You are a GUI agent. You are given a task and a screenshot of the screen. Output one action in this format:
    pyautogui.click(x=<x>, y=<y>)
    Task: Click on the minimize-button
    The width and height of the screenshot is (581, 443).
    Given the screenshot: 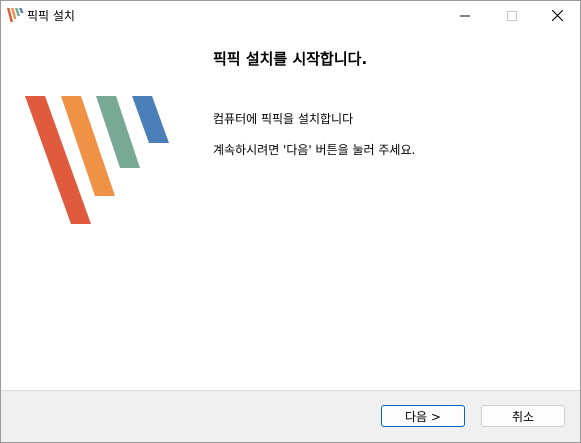 What is the action you would take?
    pyautogui.click(x=465, y=15)
    